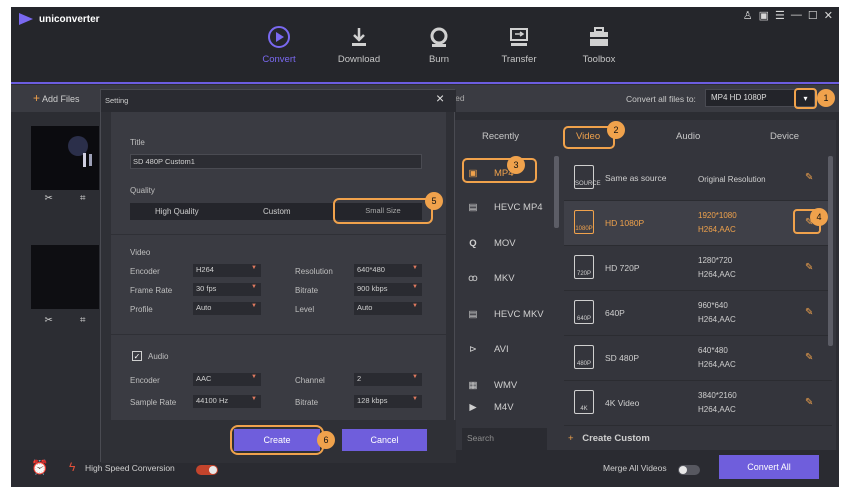  I want to click on lightning-icon: ϟ, so click(72, 467).